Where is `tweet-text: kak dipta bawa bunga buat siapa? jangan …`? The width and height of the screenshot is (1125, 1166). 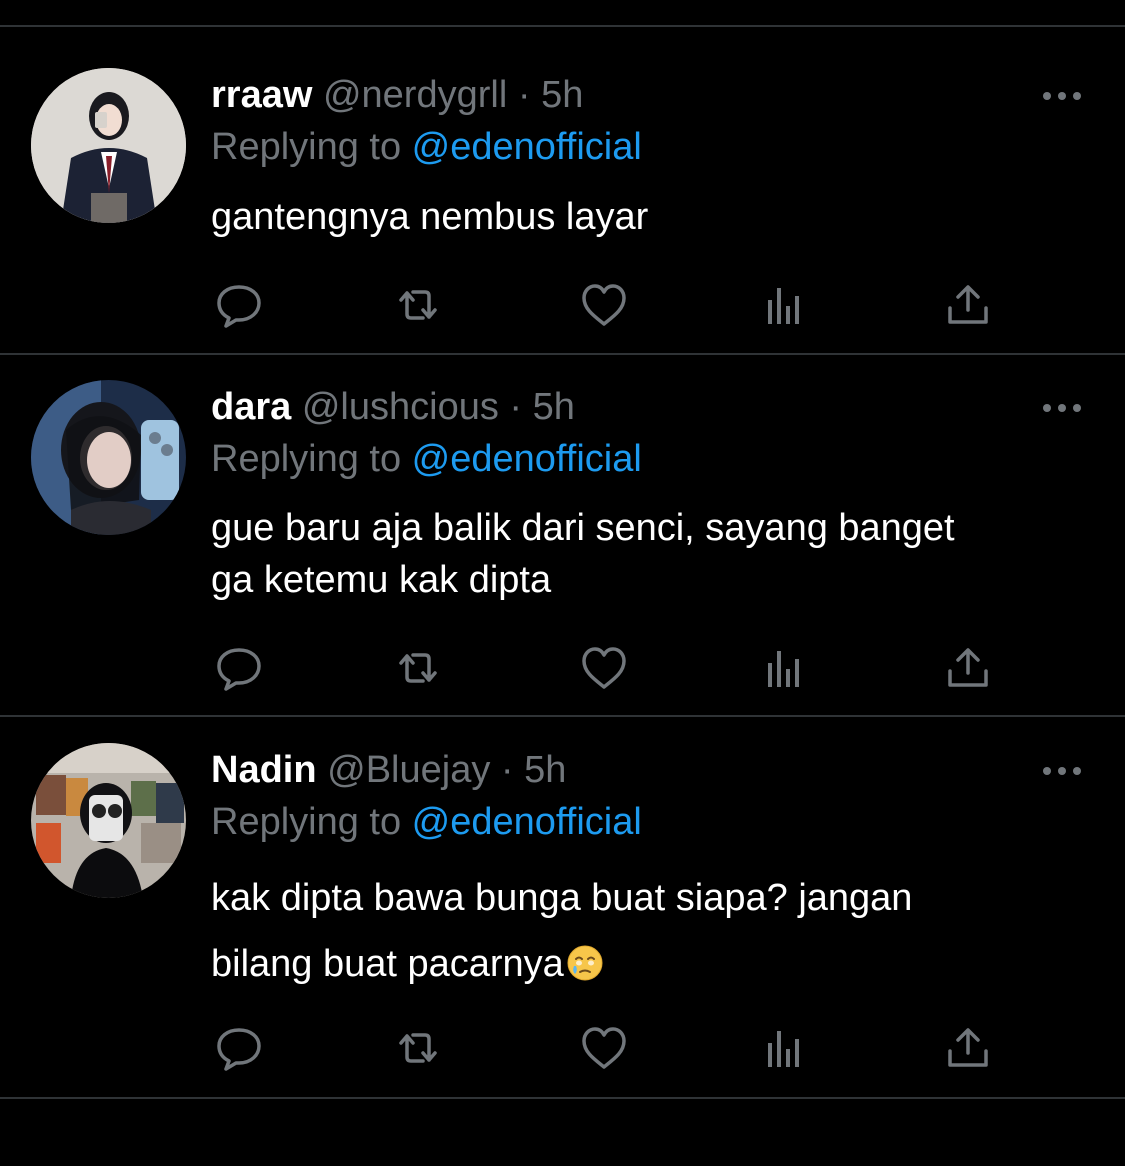 tweet-text: kak dipta bawa bunga buat siapa? jangan … is located at coordinates (651, 931).